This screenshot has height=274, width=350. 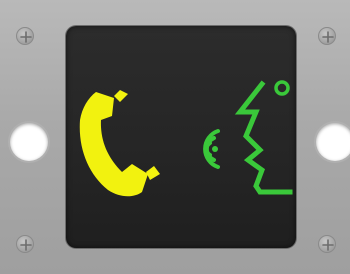 I want to click on left-mounting-hole, so click(x=29, y=142).